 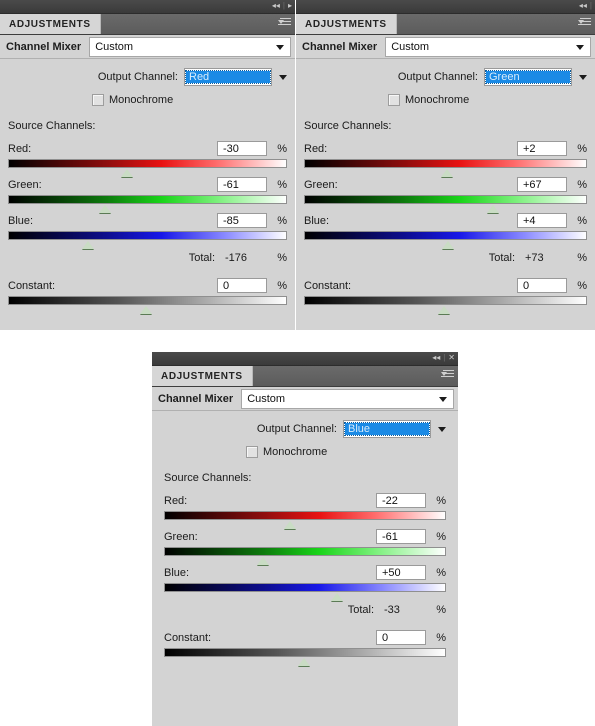 I want to click on constant-slider-header: Constant: 0%, so click(x=305, y=637).